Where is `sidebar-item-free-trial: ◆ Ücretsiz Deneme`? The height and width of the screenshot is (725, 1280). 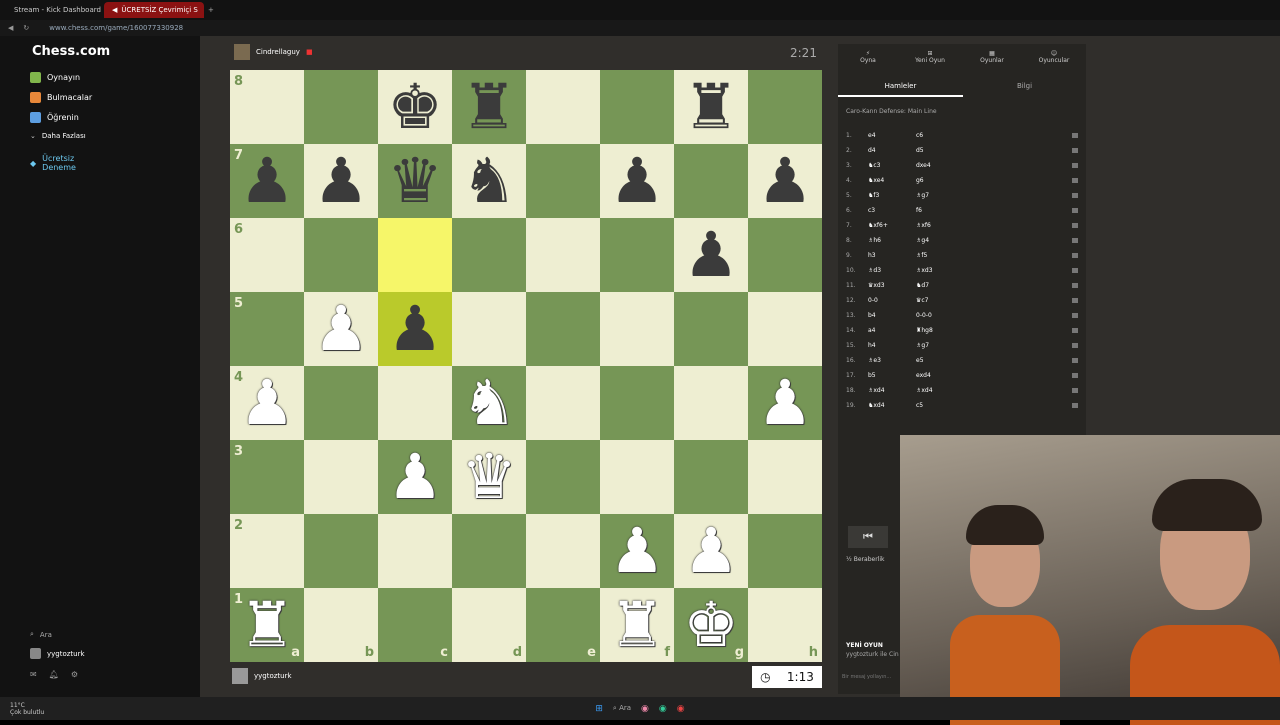
sidebar-item-free-trial: ◆ Ücretsiz Deneme is located at coordinates (60, 163).